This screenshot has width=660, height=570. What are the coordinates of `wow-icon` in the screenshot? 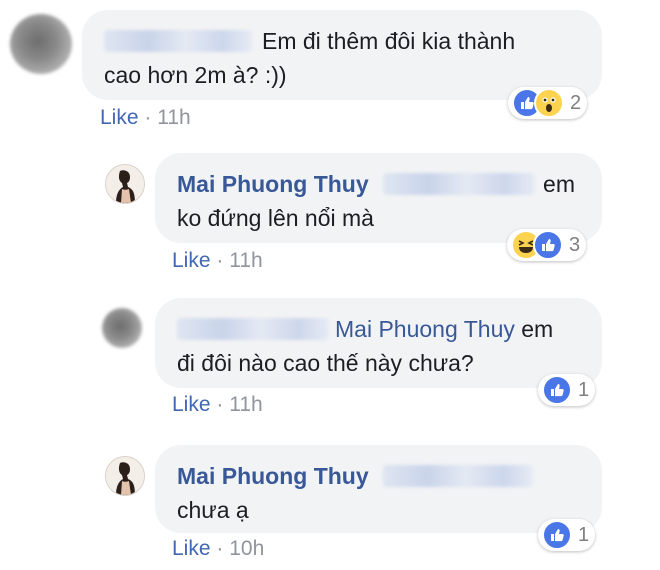 It's located at (549, 103).